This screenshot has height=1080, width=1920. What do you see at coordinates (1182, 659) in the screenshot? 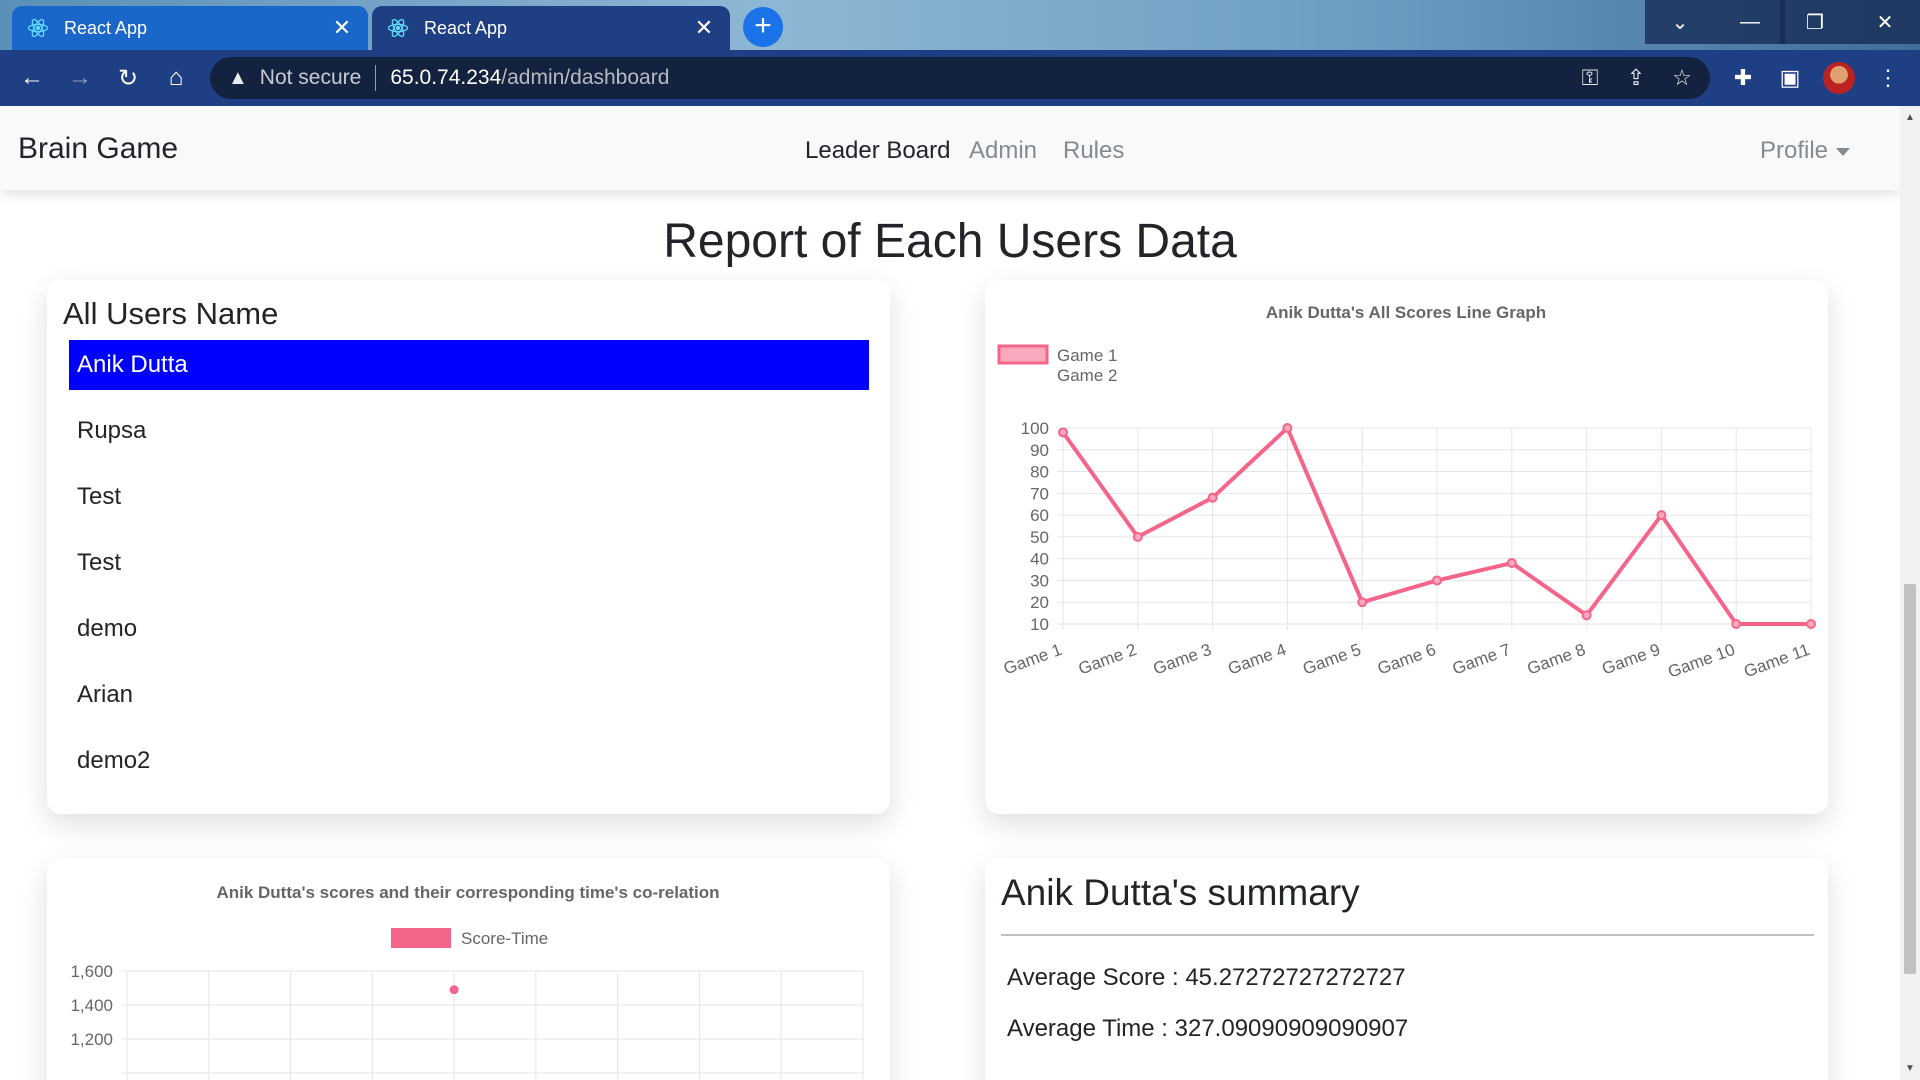
I see `x-tick-label: Game 3` at bounding box center [1182, 659].